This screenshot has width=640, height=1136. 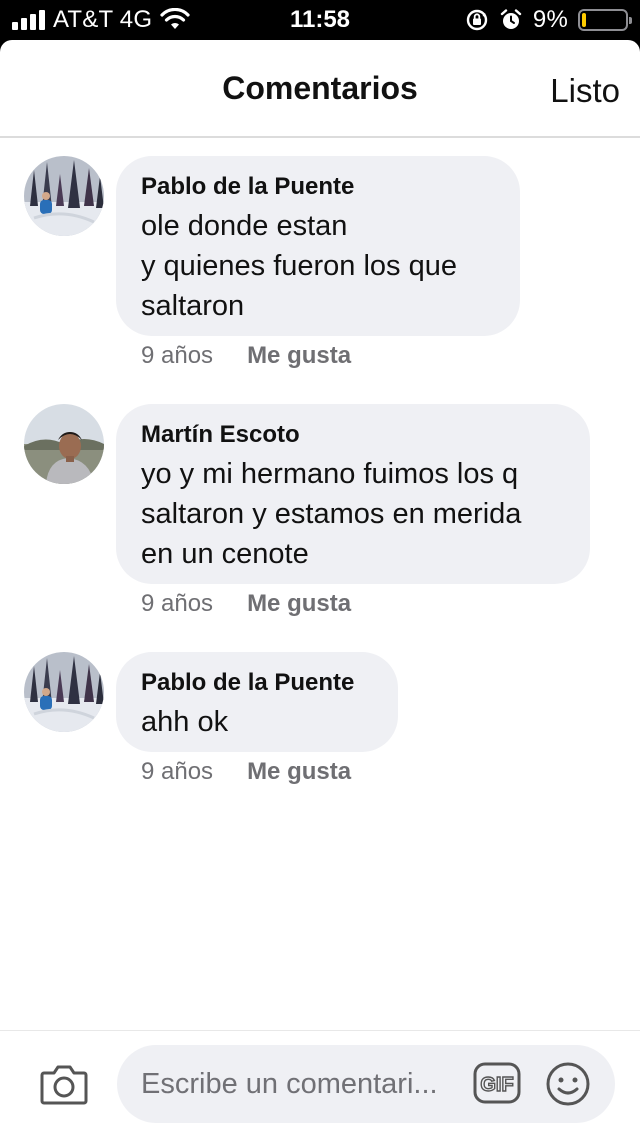 I want to click on comment-bubble: Pablo de la Puente ahh ok, so click(x=257, y=702).